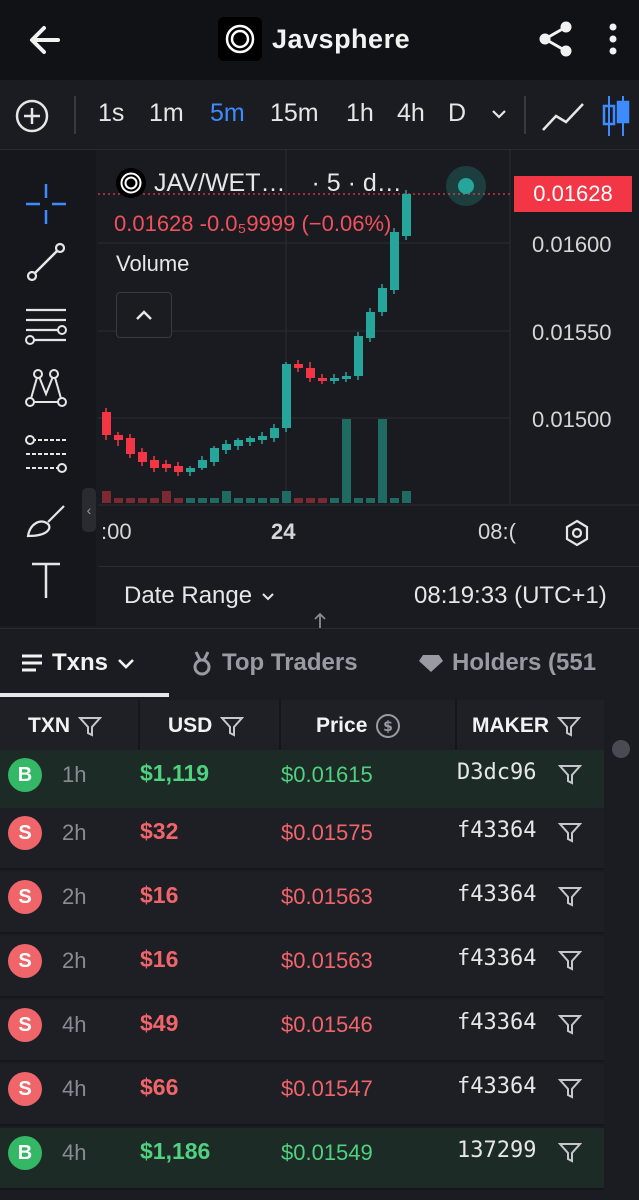 This screenshot has width=639, height=1200. Describe the element at coordinates (46, 388) in the screenshot. I see `pattern-tool-icon` at that location.